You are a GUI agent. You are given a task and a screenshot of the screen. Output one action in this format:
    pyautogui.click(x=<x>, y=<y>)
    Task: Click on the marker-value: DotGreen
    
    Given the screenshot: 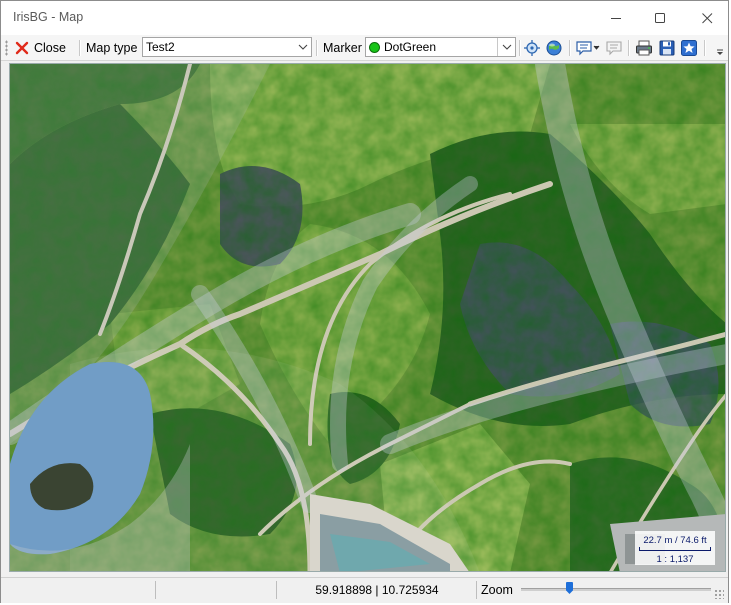 What is the action you would take?
    pyautogui.click(x=410, y=47)
    